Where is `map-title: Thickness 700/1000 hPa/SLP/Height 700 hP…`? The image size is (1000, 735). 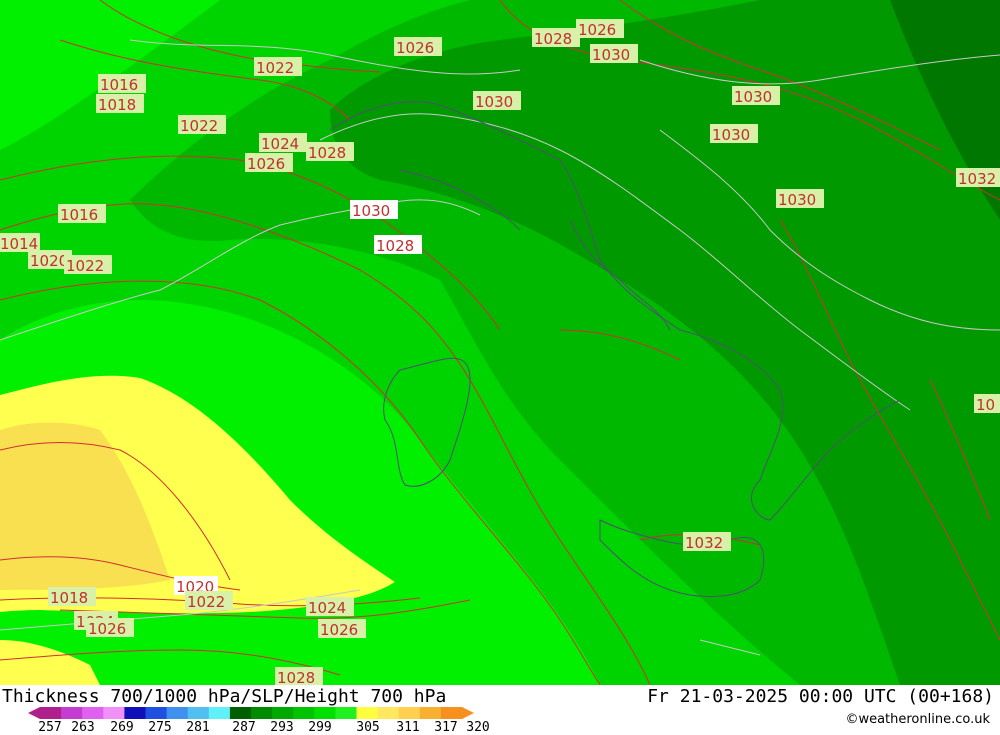 map-title: Thickness 700/1000 hPa/SLP/Height 700 hP… is located at coordinates (224, 696).